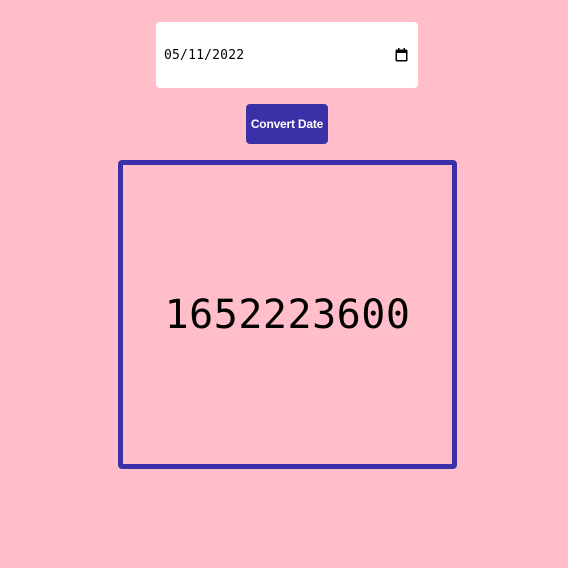 The image size is (568, 568). I want to click on timestamp-result: 1652223600, so click(287, 314).